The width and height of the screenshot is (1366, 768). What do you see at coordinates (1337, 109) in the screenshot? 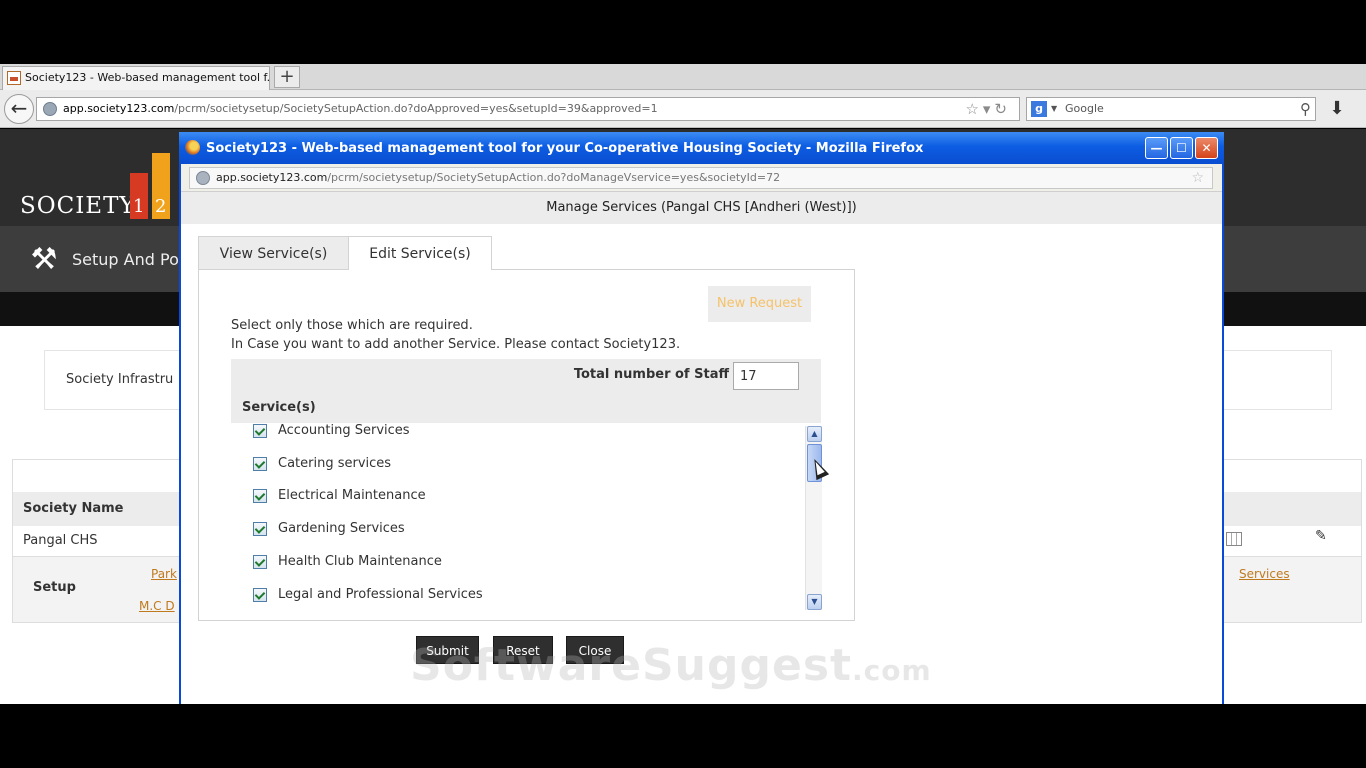
I see `download-arrow-icon: ⬇` at bounding box center [1337, 109].